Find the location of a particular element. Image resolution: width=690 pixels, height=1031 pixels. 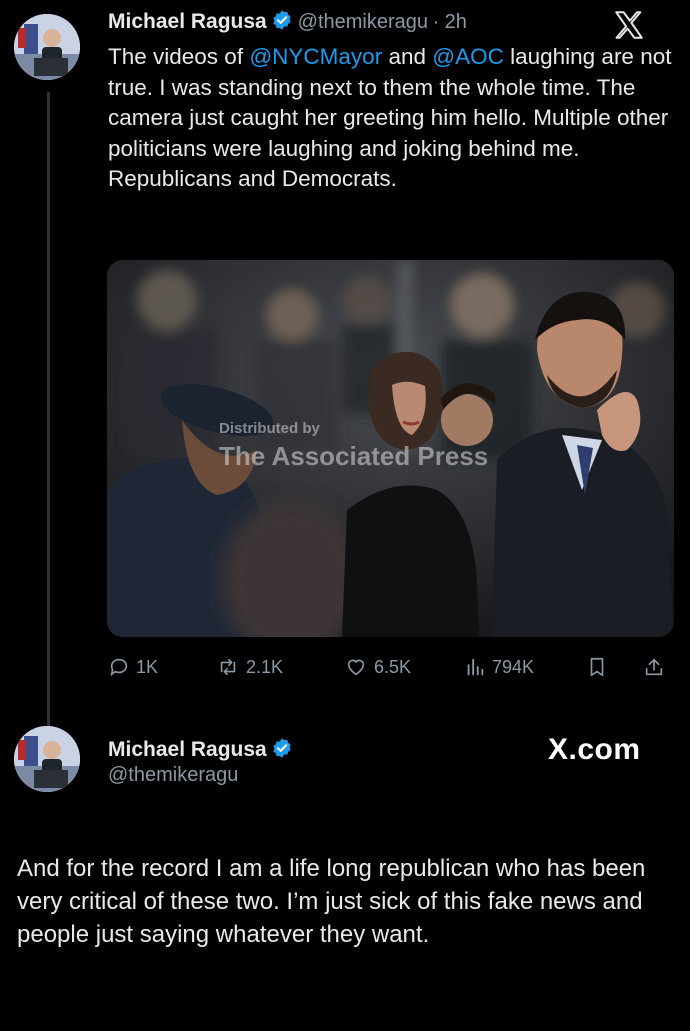

thread-line is located at coordinates (48, 409).